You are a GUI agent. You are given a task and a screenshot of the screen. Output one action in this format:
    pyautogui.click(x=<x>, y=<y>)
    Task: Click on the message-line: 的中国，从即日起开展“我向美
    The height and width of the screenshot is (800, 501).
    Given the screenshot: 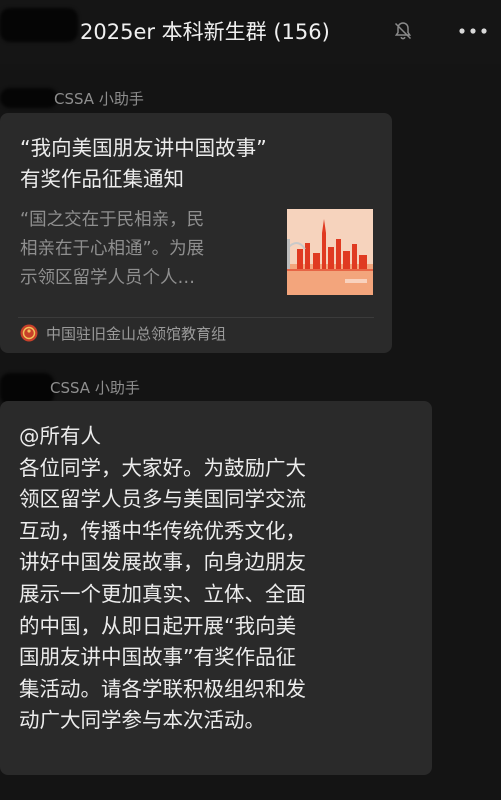 What is the action you would take?
    pyautogui.click(x=158, y=625)
    